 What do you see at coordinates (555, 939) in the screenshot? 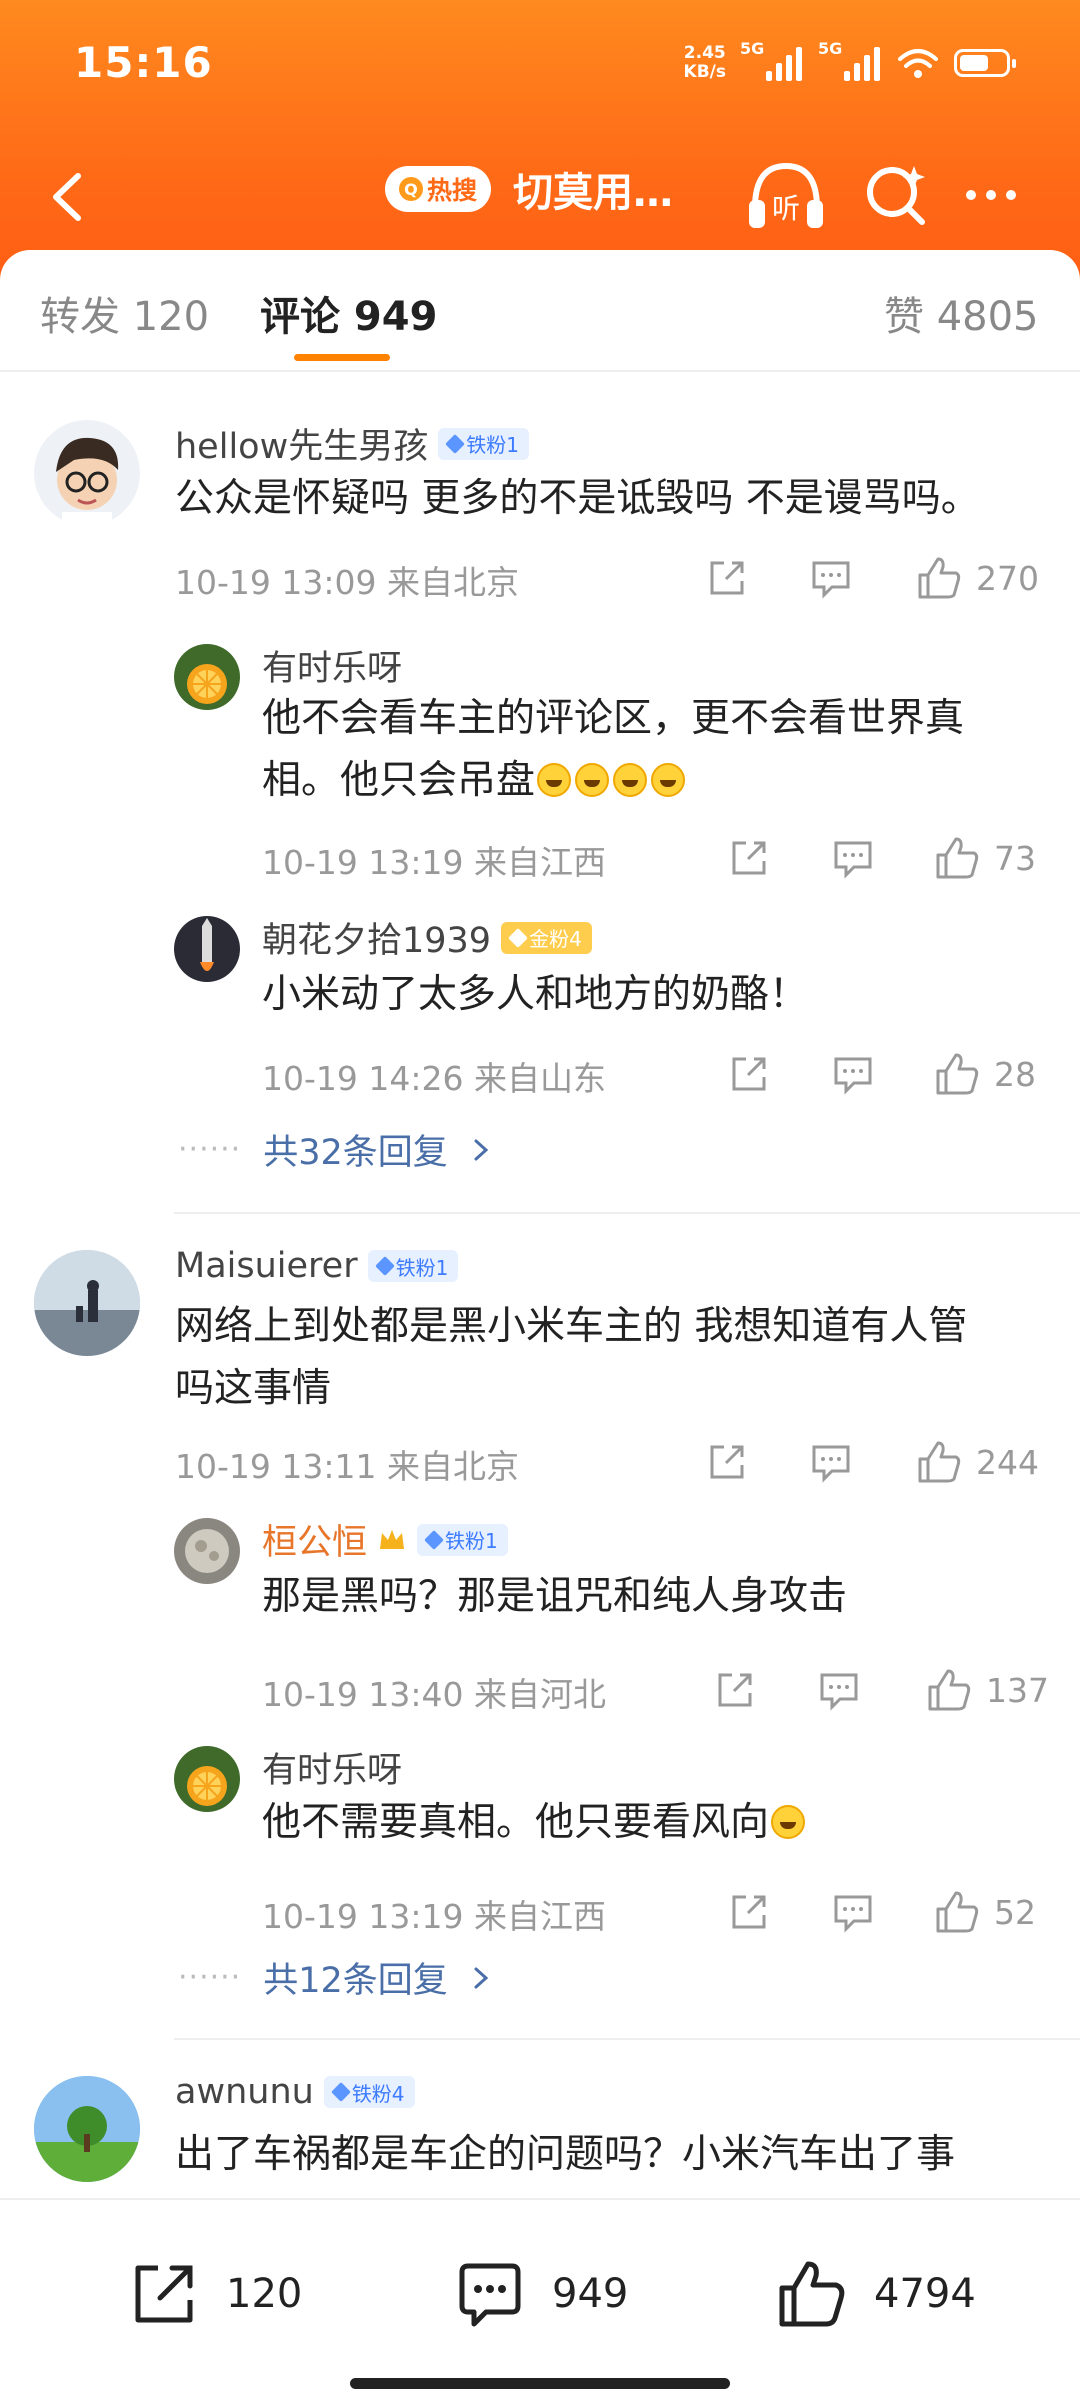
I see `fan-badge-label: 金粉4` at bounding box center [555, 939].